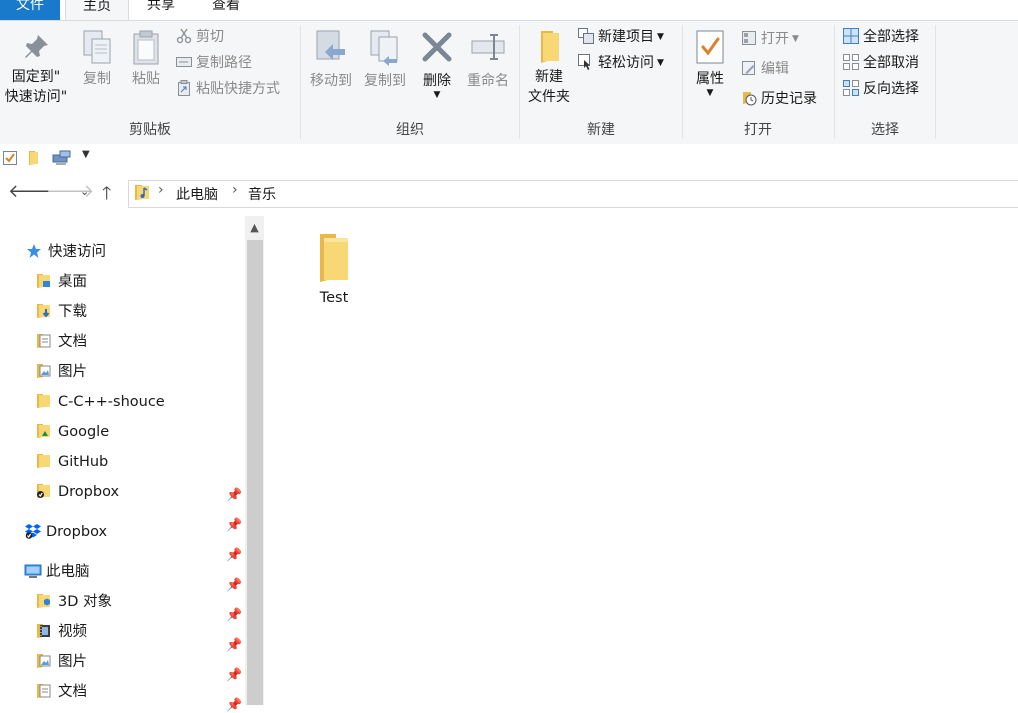 The width and height of the screenshot is (1018, 713). What do you see at coordinates (488, 47) in the screenshot?
I see `rename-icon` at bounding box center [488, 47].